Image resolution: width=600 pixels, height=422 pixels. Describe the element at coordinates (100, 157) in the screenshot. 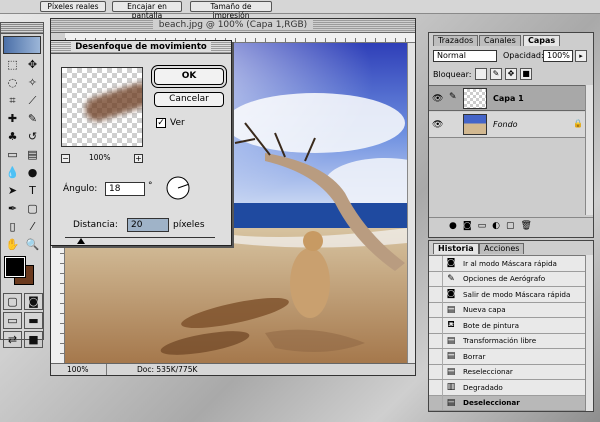

I see `preview-zoom-label: 100%` at that location.